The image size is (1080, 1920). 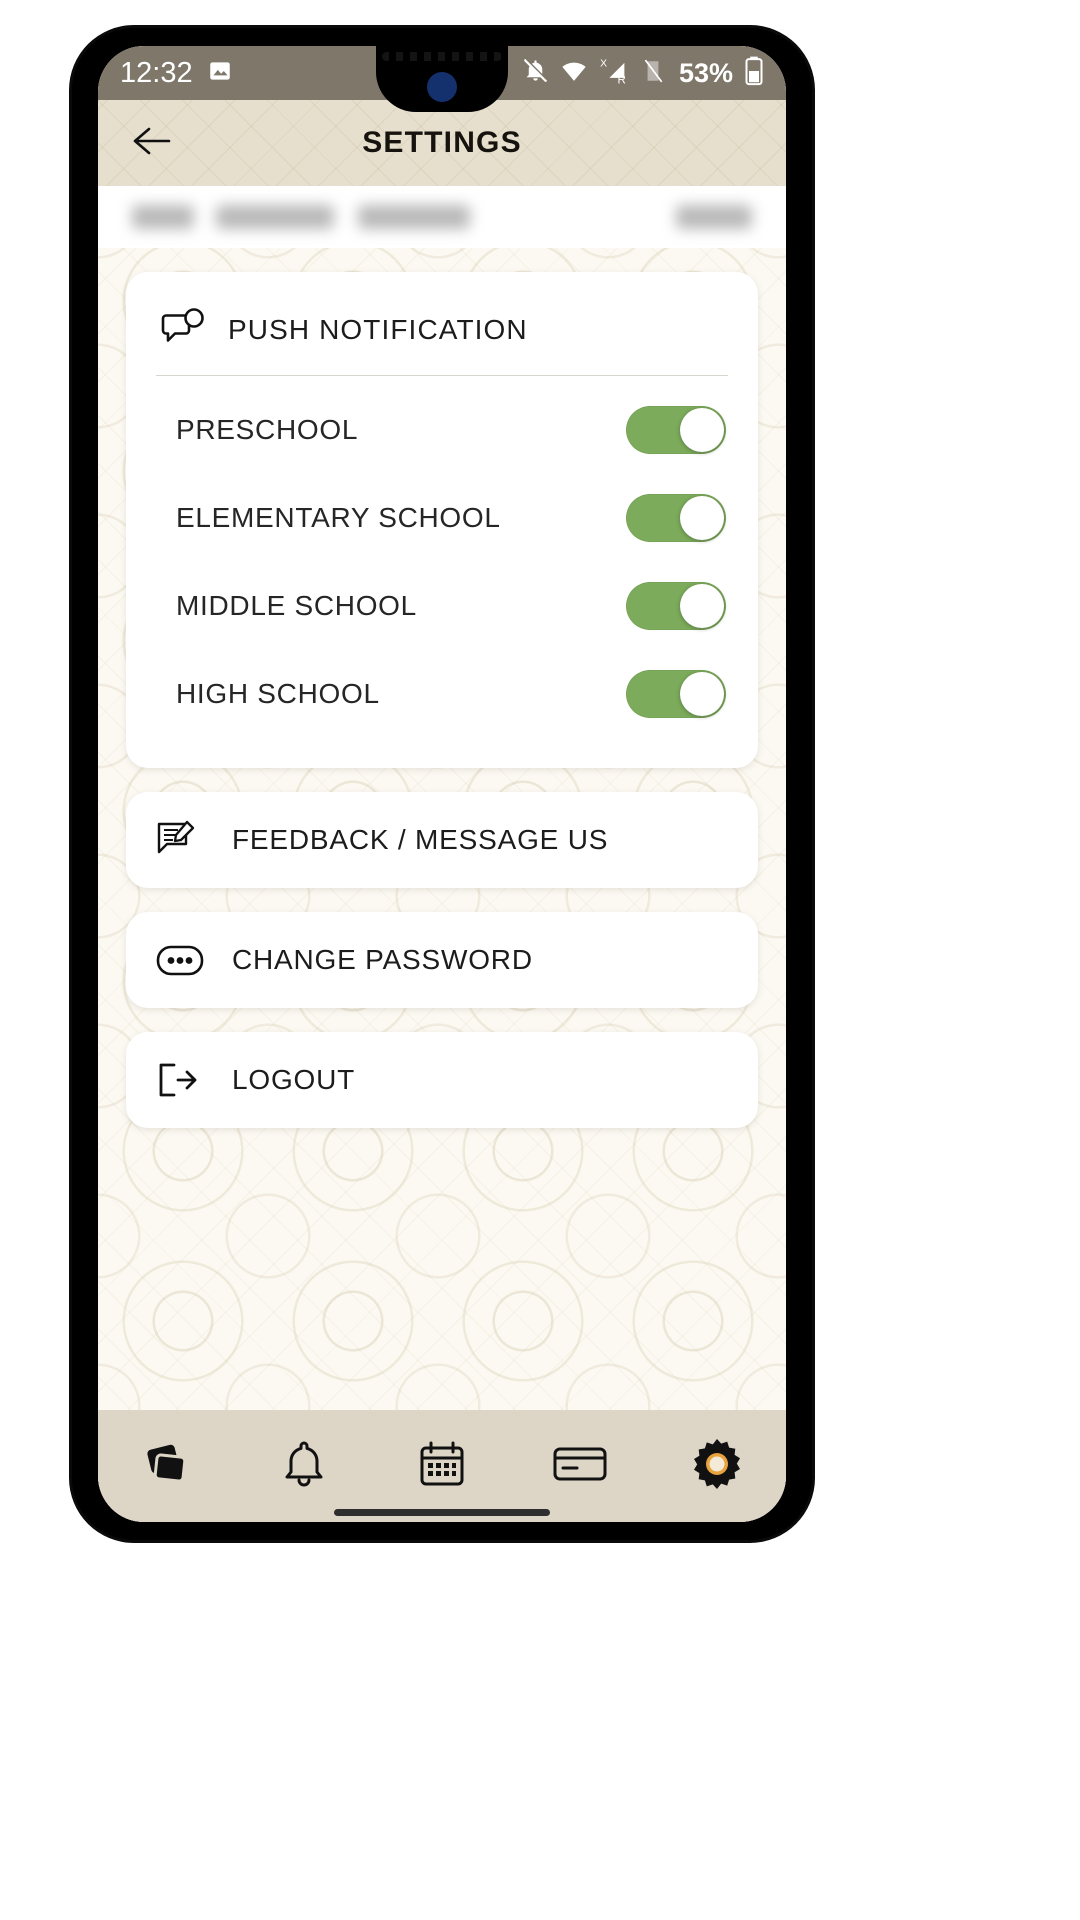 I want to click on toggle-label-high-school: HIGH SCHOOL, so click(x=278, y=693).